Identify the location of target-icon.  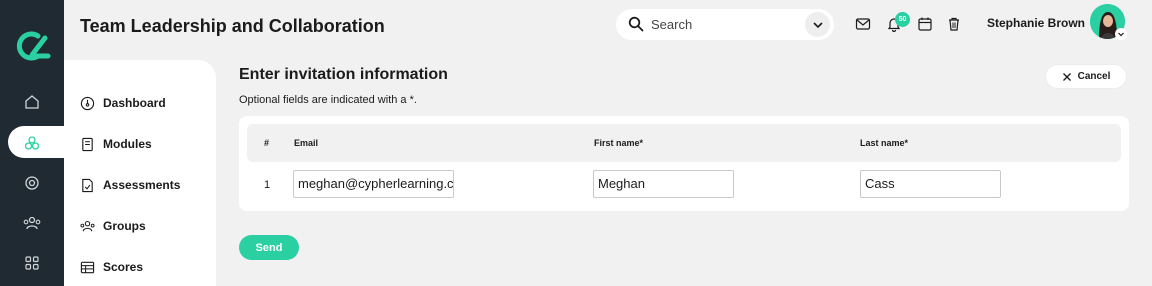
(32, 183).